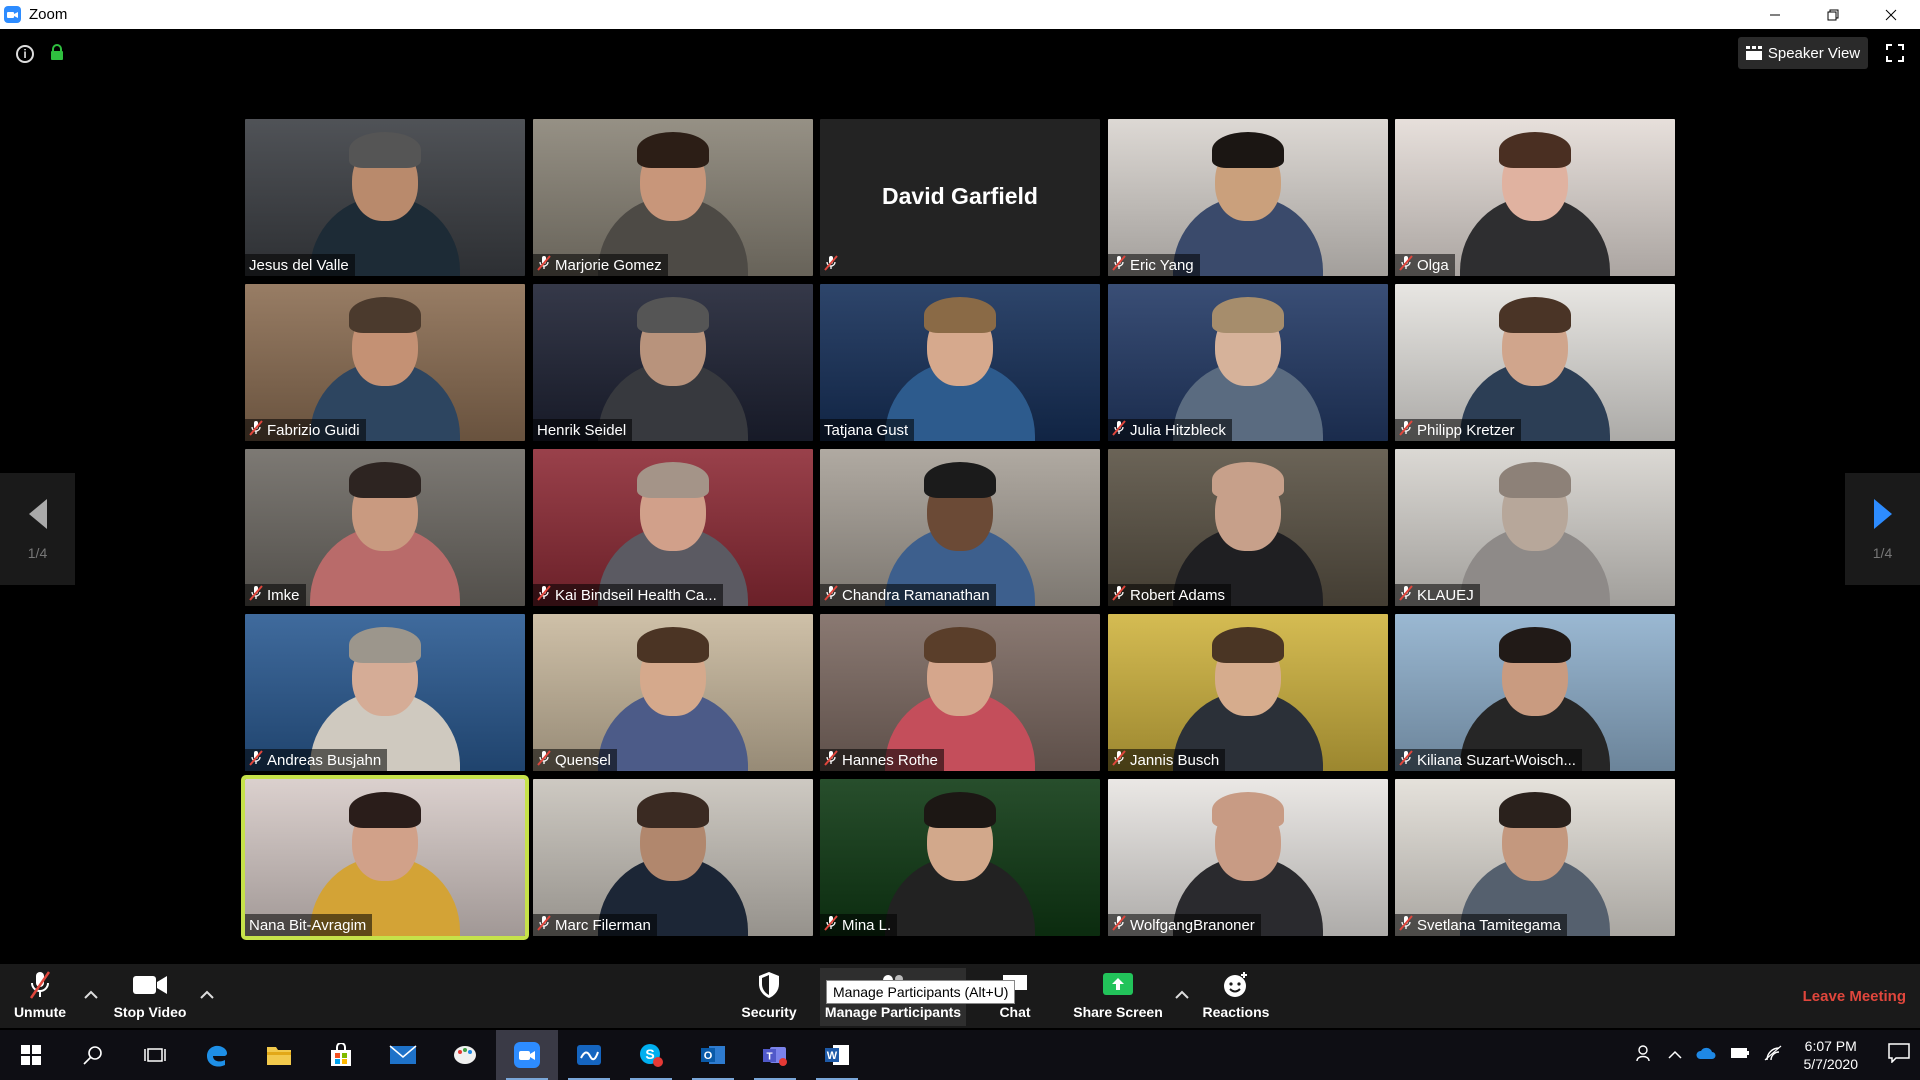 Image resolution: width=1920 pixels, height=1080 pixels. Describe the element at coordinates (385, 692) in the screenshot. I see `participant-video-tile: Andreas Busjahn` at that location.